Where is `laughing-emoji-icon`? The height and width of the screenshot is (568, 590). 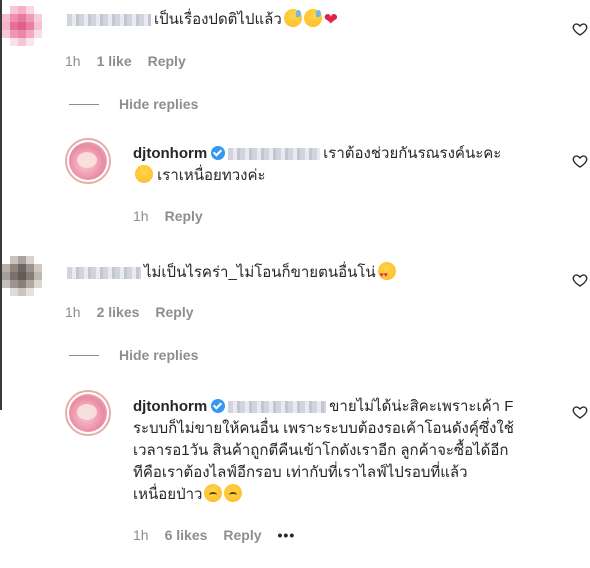 laughing-emoji-icon is located at coordinates (144, 174).